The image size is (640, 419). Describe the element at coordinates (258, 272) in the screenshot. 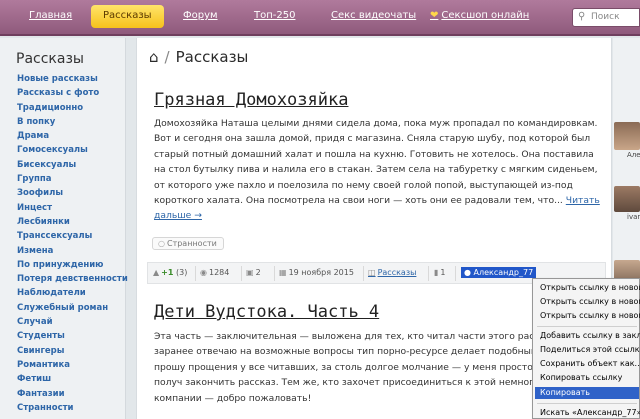

I see `comments-count: 2` at that location.